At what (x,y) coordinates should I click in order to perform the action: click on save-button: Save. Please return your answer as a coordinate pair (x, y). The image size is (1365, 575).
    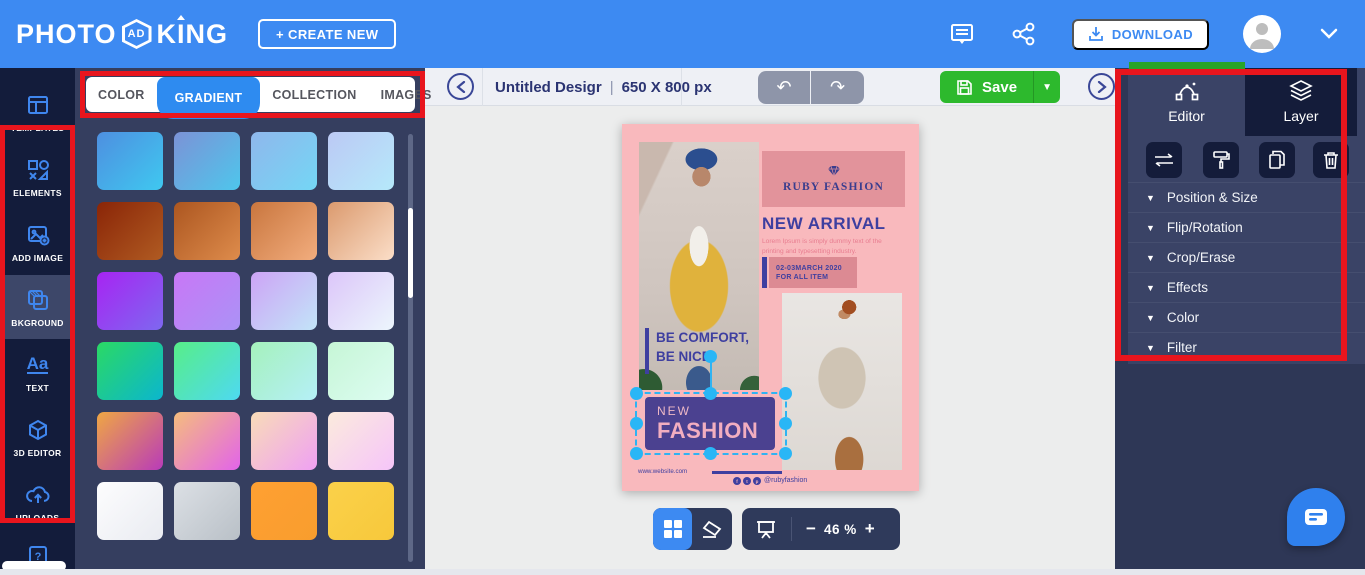
    Looking at the image, I should click on (987, 87).